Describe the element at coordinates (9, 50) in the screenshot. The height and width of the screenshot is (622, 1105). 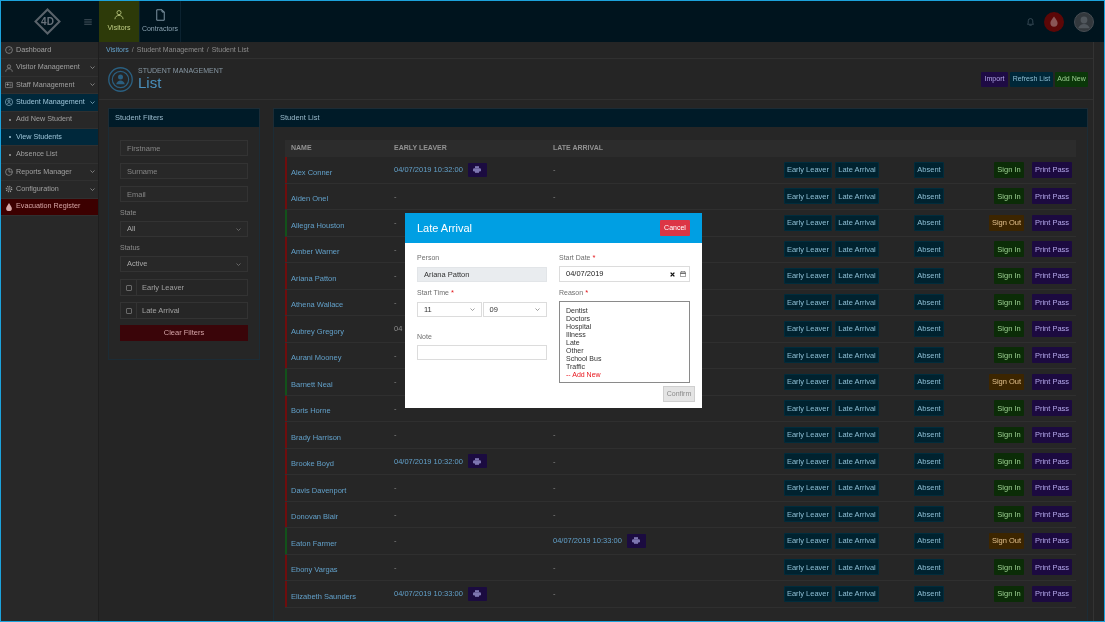
I see `gauge-icon` at that location.